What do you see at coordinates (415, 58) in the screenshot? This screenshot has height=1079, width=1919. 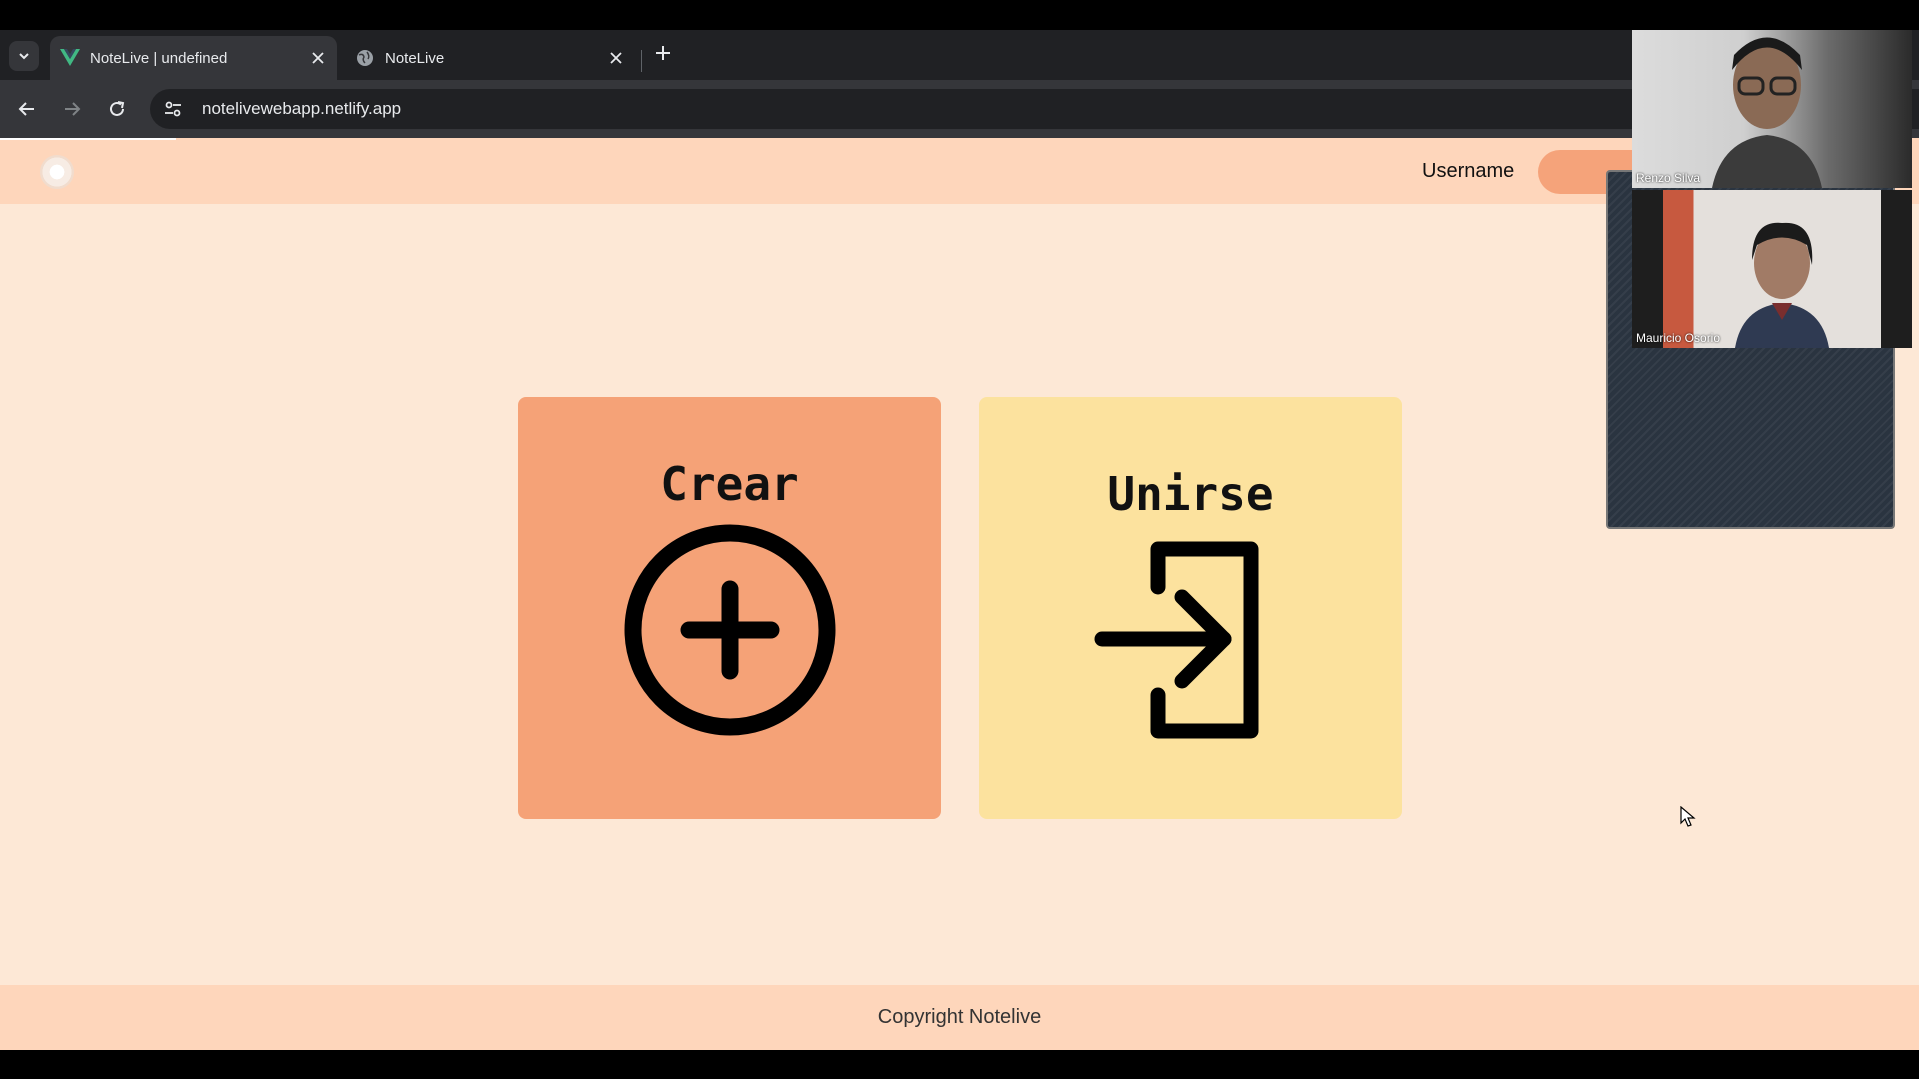 I see `tab-title: NoteLive` at bounding box center [415, 58].